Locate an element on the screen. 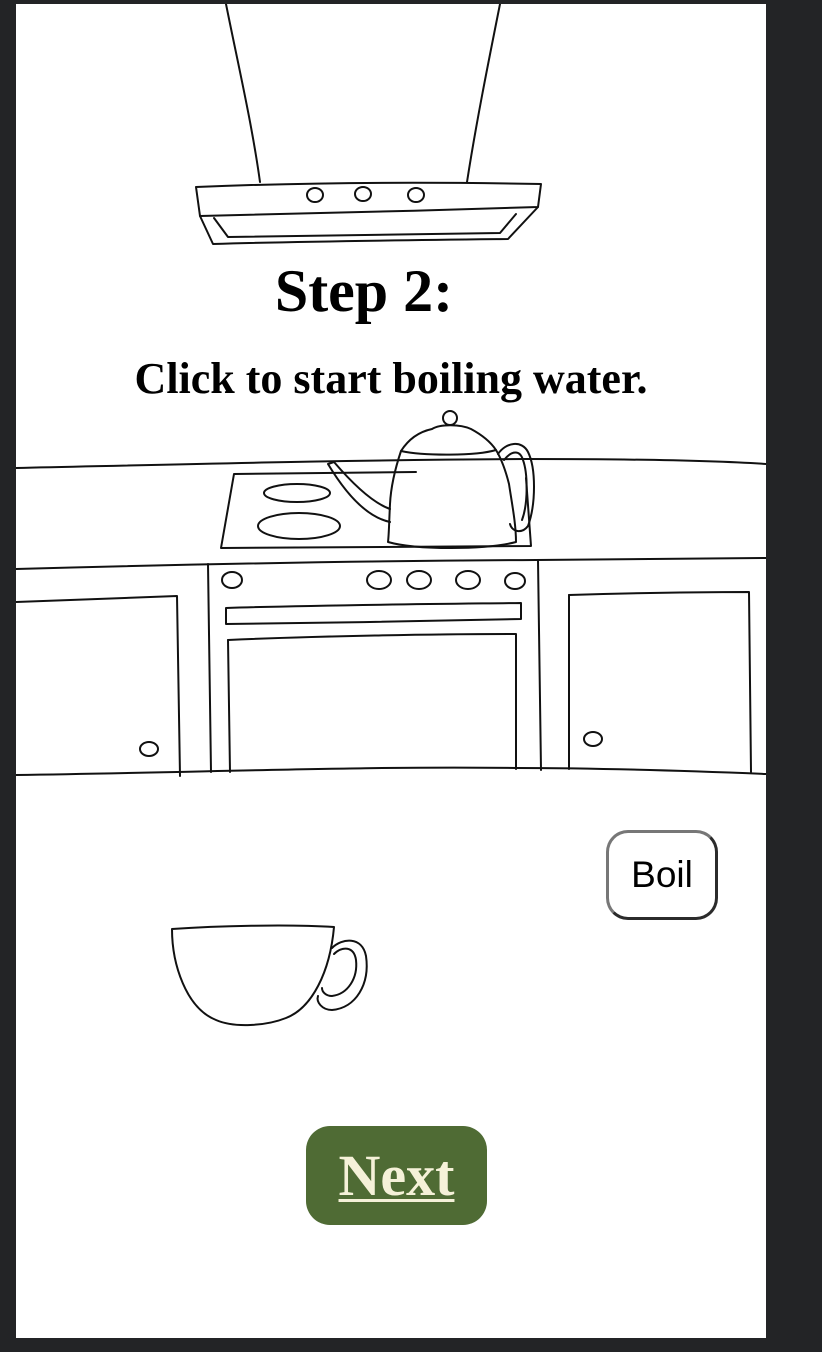  counter-edge is located at coordinates (391, 563).